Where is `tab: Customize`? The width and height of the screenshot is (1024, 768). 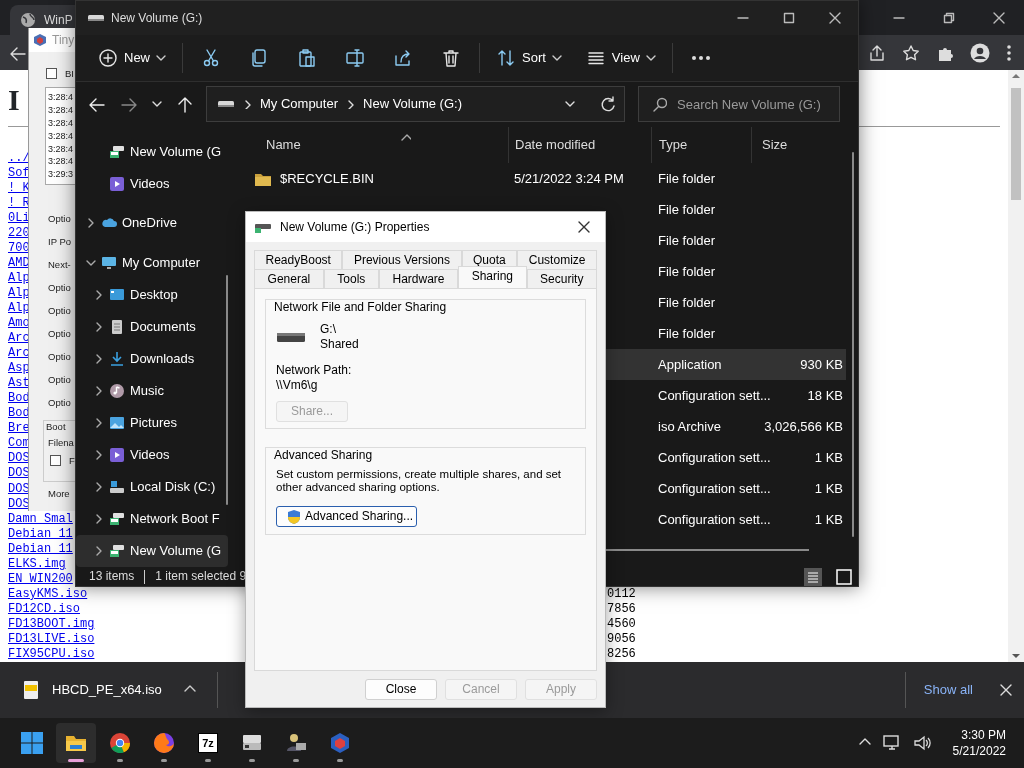 tab: Customize is located at coordinates (557, 259).